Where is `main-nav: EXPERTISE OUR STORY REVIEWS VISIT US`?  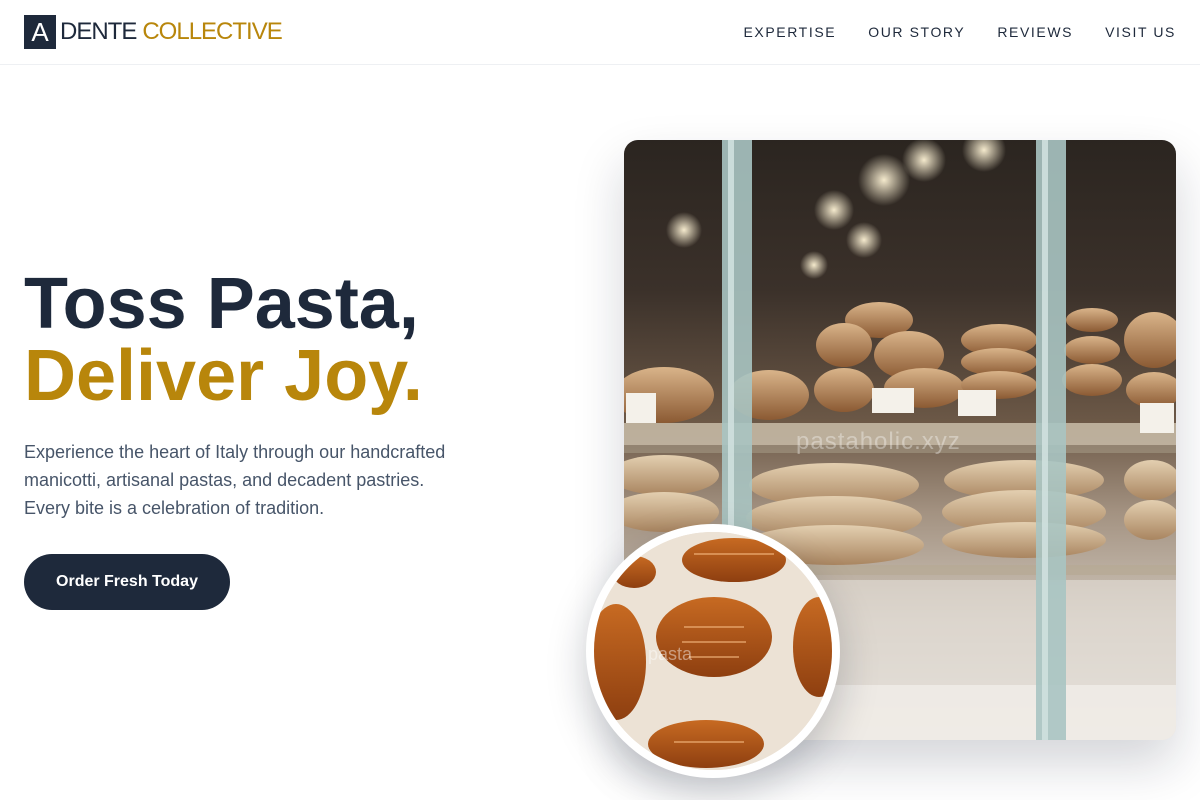
main-nav: EXPERTISE OUR STORY REVIEWS VISIT US is located at coordinates (959, 32).